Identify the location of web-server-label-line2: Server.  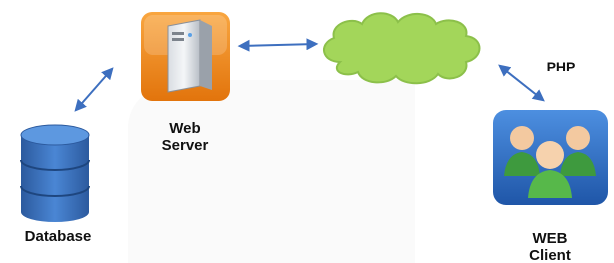
(185, 145).